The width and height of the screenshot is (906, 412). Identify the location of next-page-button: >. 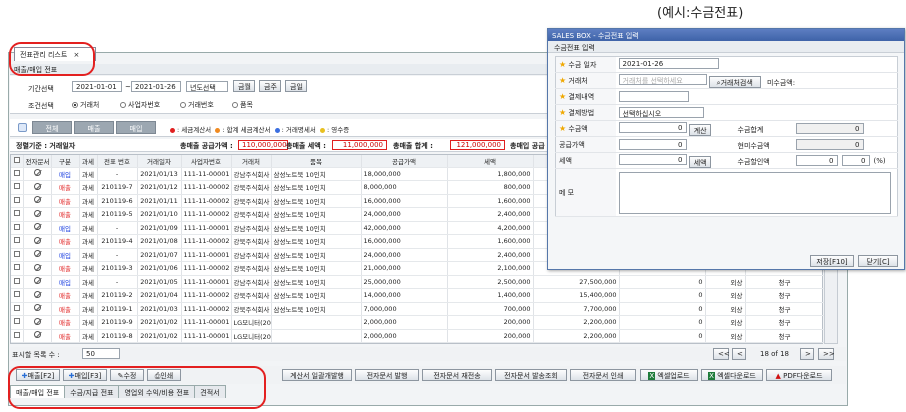
(807, 354).